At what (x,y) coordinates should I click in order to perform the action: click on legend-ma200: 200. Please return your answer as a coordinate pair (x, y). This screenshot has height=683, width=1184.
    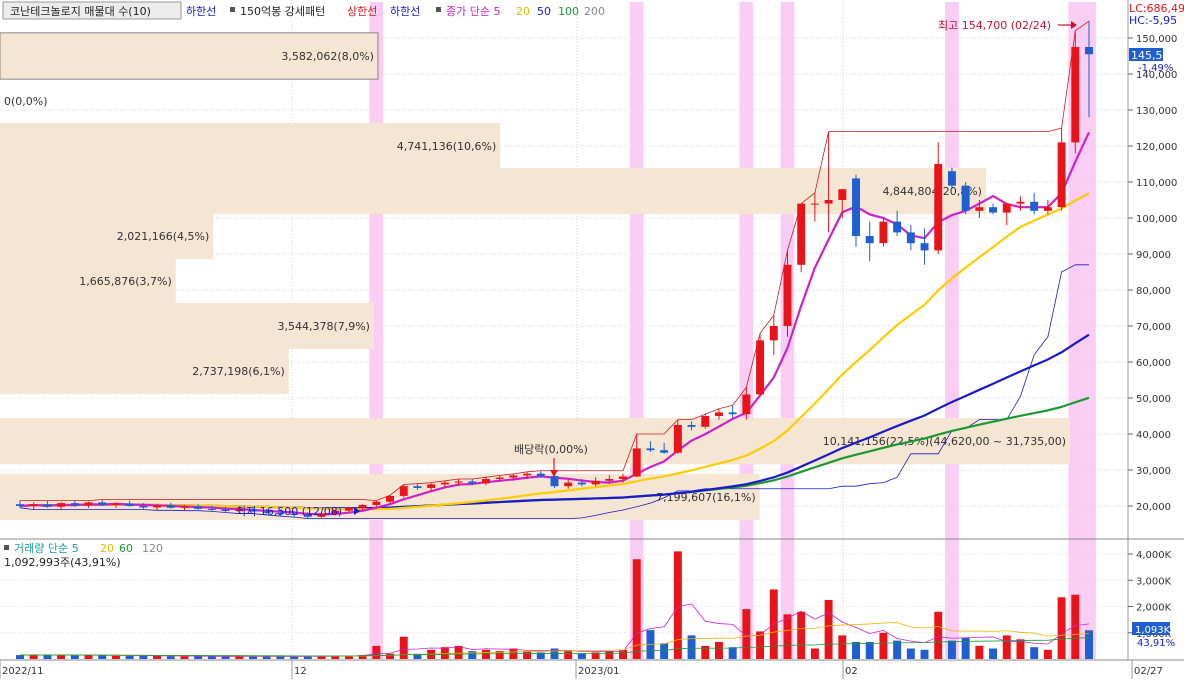
    Looking at the image, I should click on (594, 11).